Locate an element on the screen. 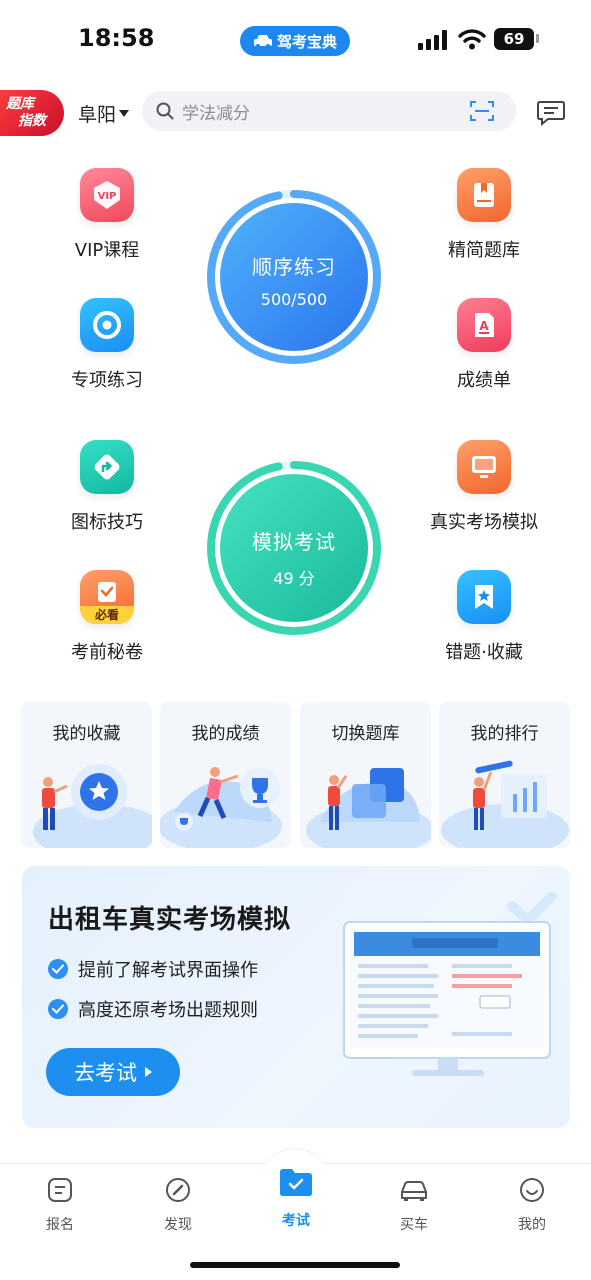  my-favorites-label: 我的收藏 is located at coordinates (86, 734).